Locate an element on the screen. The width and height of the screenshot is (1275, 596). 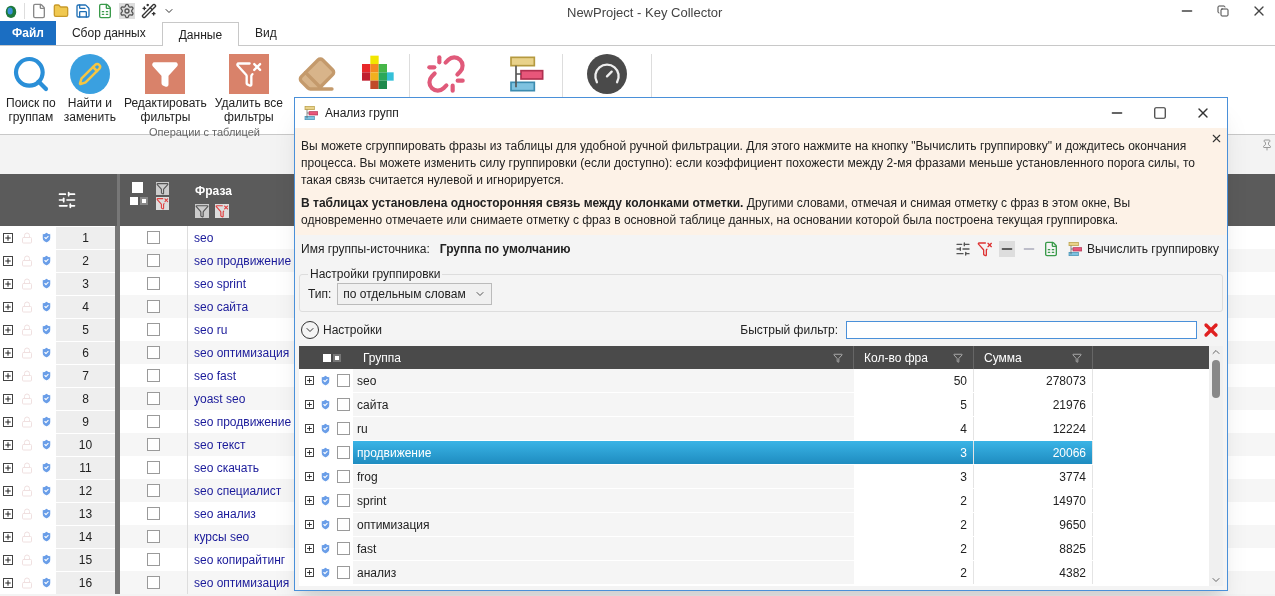
quick-filter-field is located at coordinates (1021, 330).